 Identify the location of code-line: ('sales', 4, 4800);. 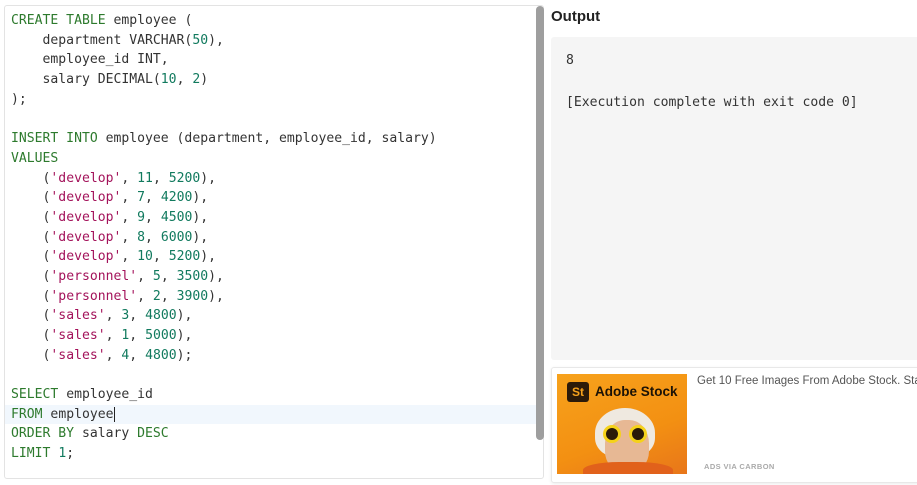
(274, 356).